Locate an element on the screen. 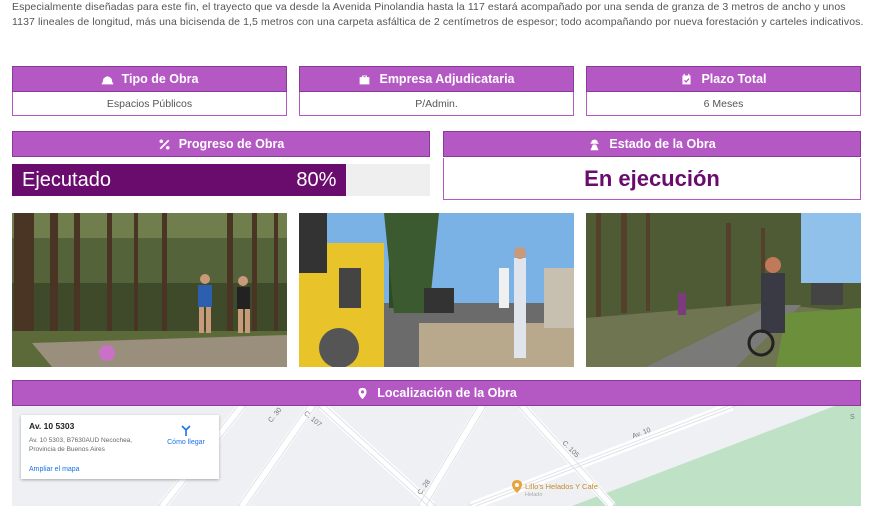 This screenshot has height=506, width=880. card-value: P/Admin. is located at coordinates (436, 104).